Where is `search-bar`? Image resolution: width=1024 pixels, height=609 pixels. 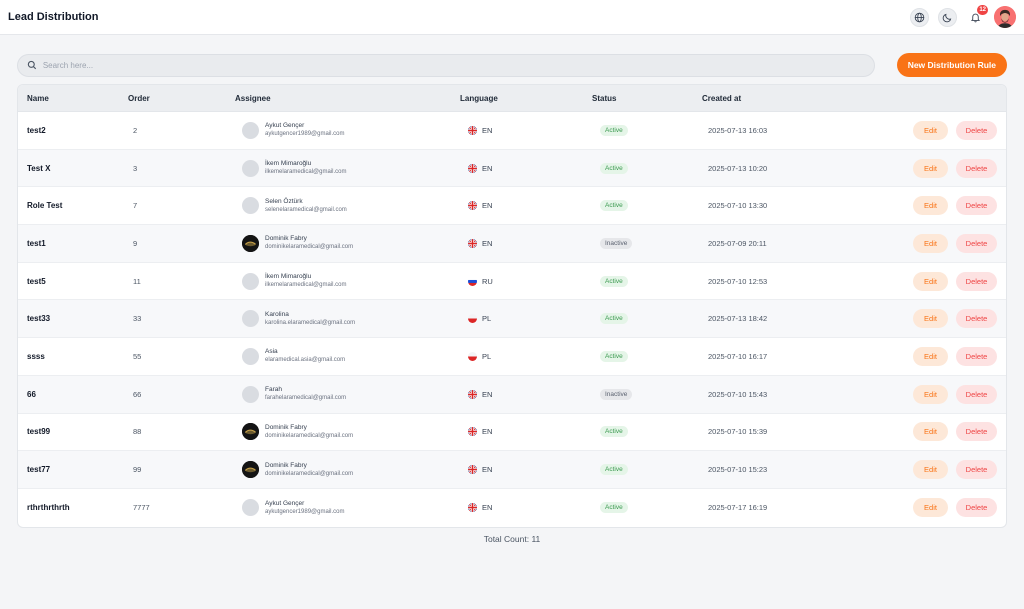
search-bar is located at coordinates (446, 65).